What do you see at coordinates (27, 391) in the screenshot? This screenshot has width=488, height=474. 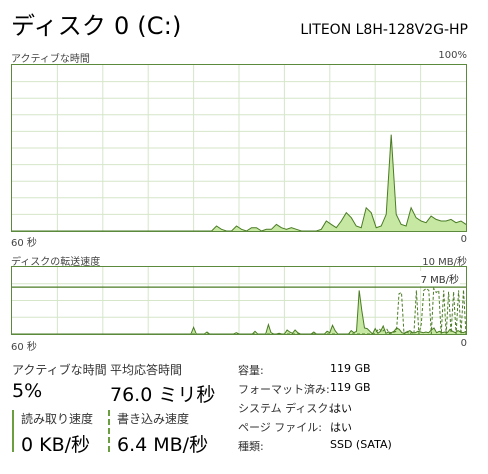 I see `active-time-value: 5%` at bounding box center [27, 391].